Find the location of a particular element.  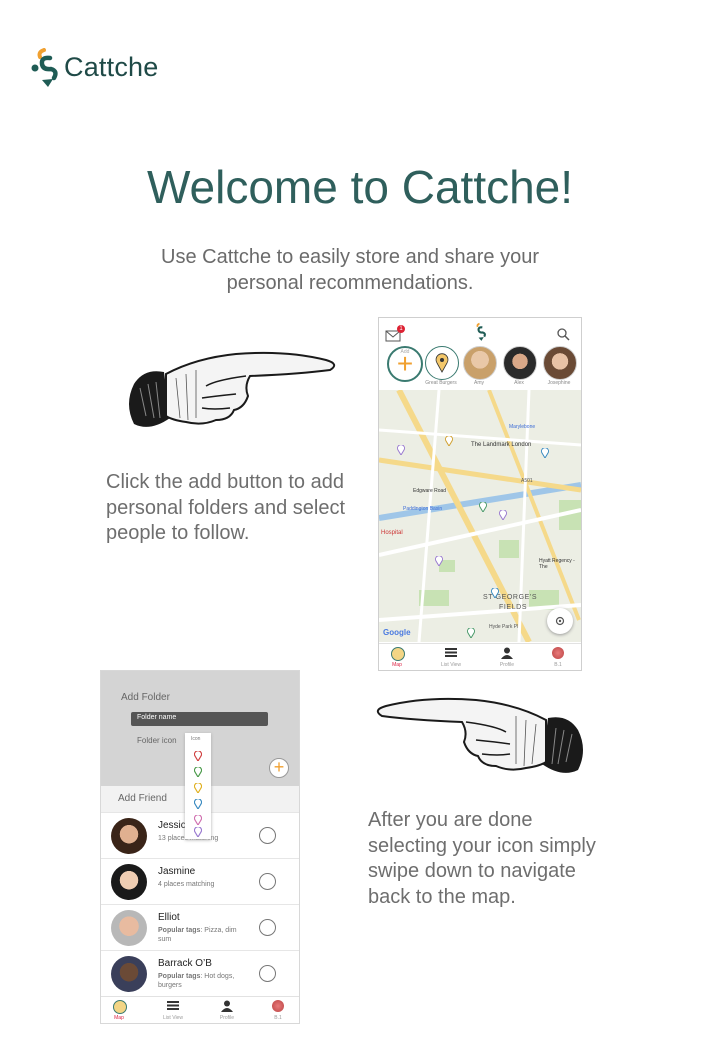

brand-name: Cattche is located at coordinates (111, 67).